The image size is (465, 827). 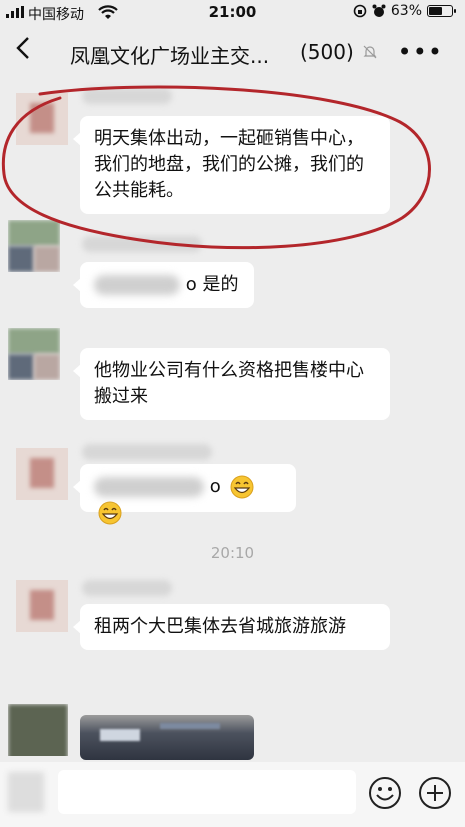 What do you see at coordinates (229, 383) in the screenshot?
I see `message-text: 他物业公司有什么资格把售楼中心搬过来` at bounding box center [229, 383].